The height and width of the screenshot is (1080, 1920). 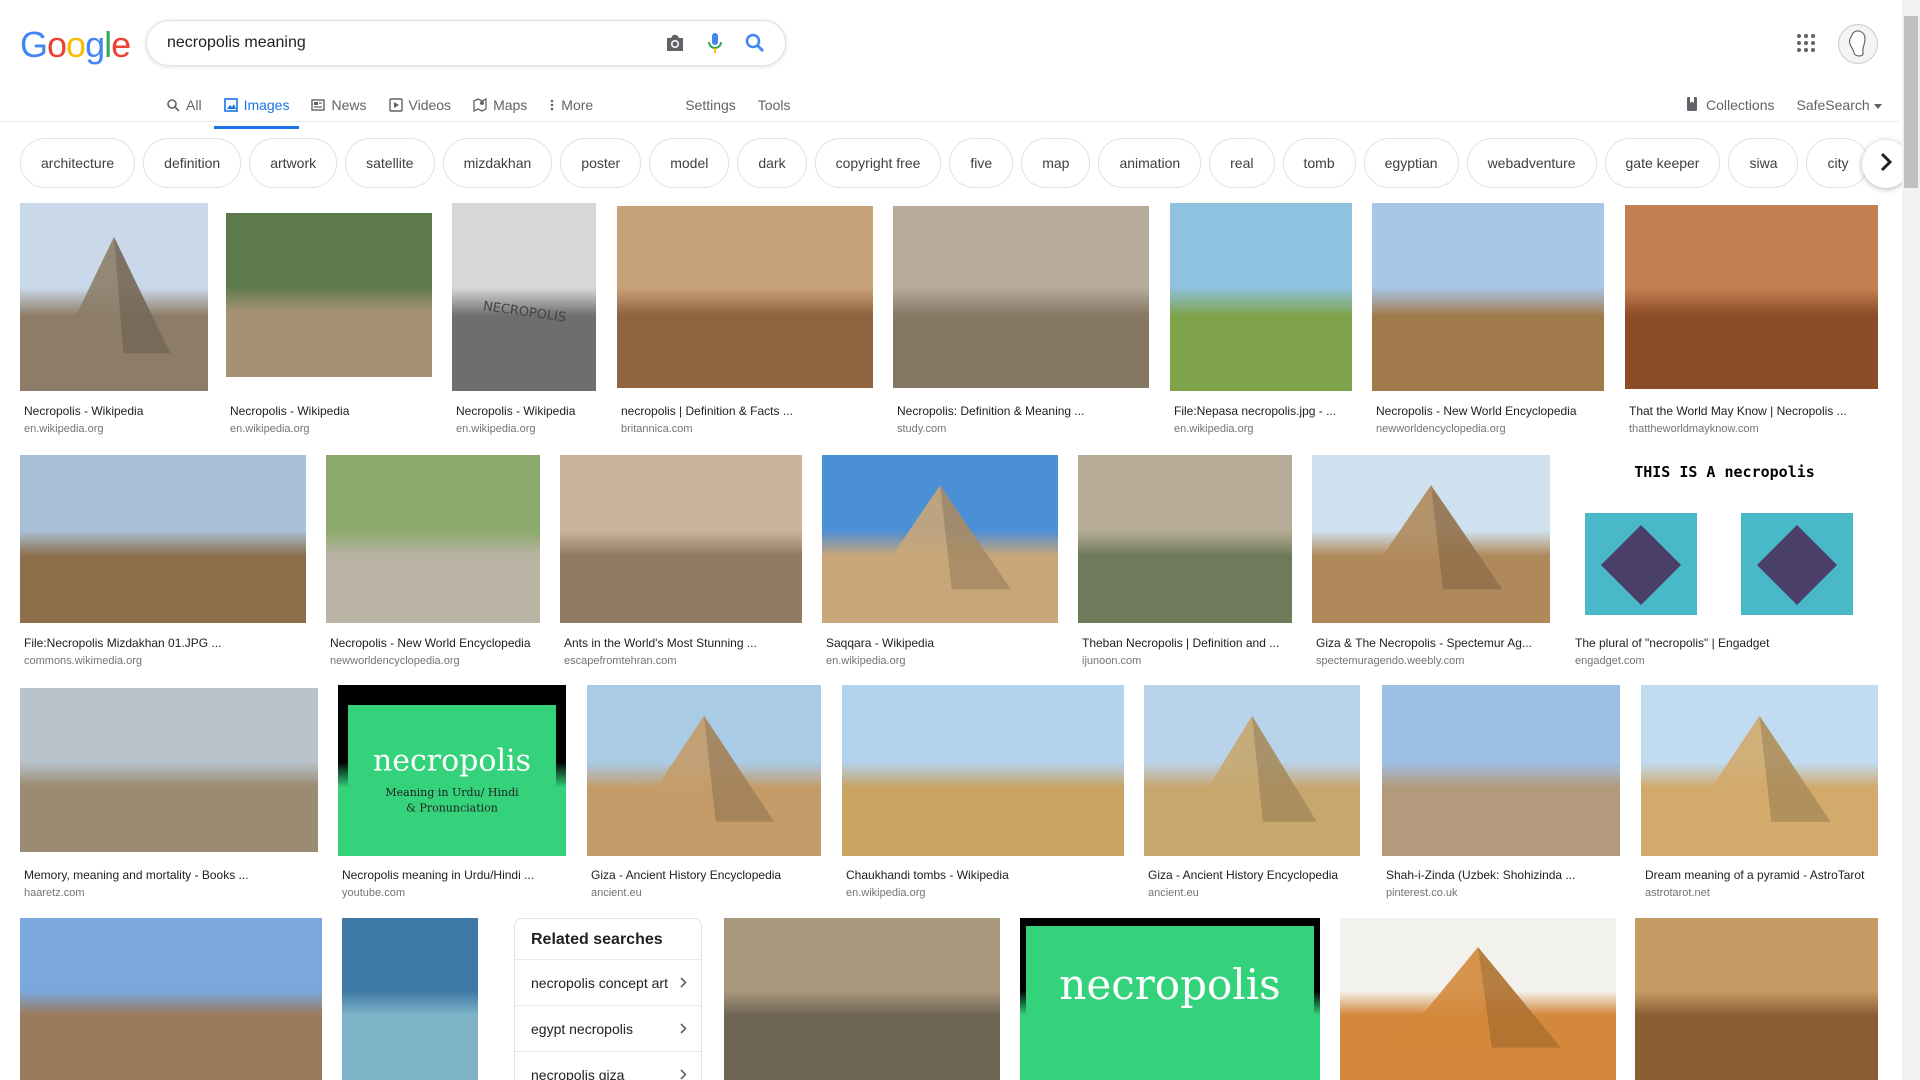 What do you see at coordinates (772, 163) in the screenshot?
I see `chip: dark` at bounding box center [772, 163].